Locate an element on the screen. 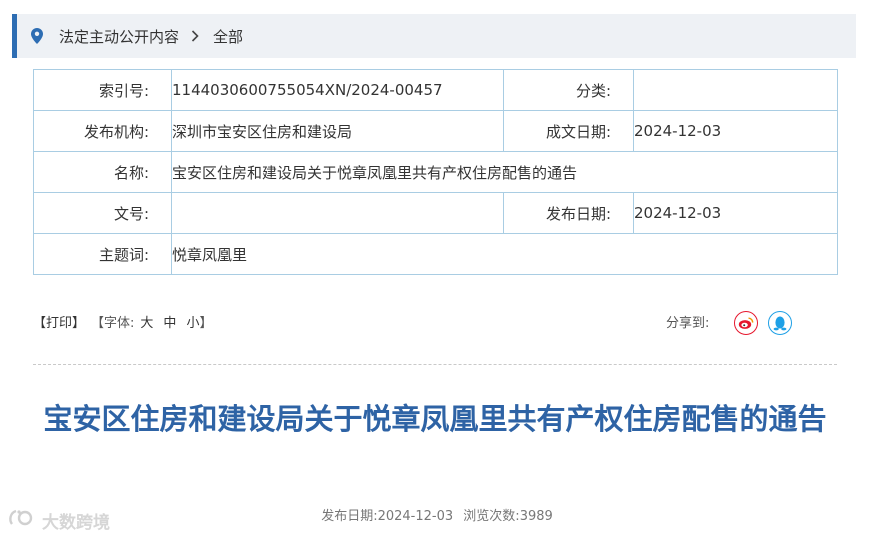 The image size is (874, 537). agency-value: 深圳市宝安区住房和建设局 is located at coordinates (337, 131).